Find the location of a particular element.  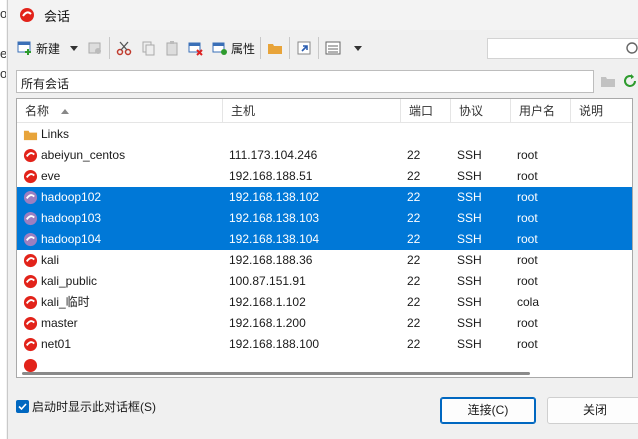

session-name: kali is located at coordinates (50, 260).